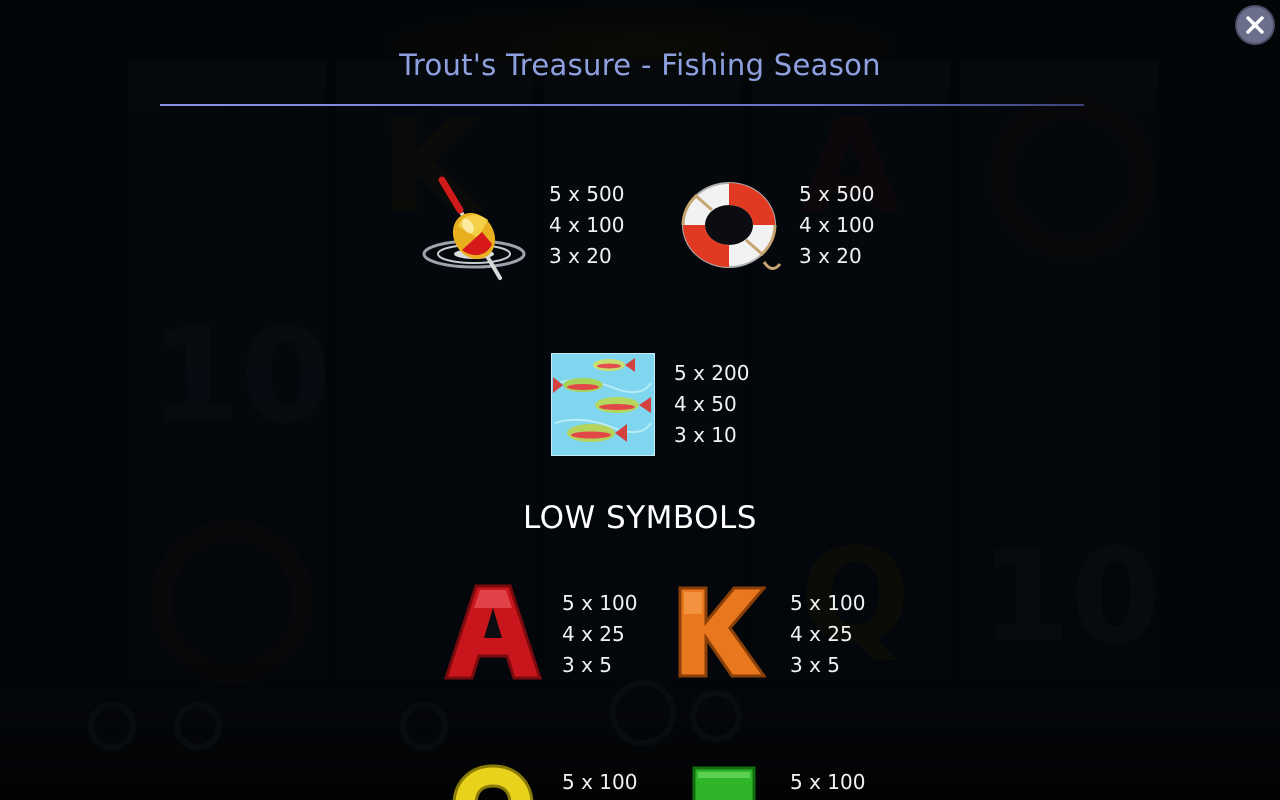 The width and height of the screenshot is (1280, 800). What do you see at coordinates (639, 518) in the screenshot?
I see `low-symbols-heading: LOW SYMBOLS` at bounding box center [639, 518].